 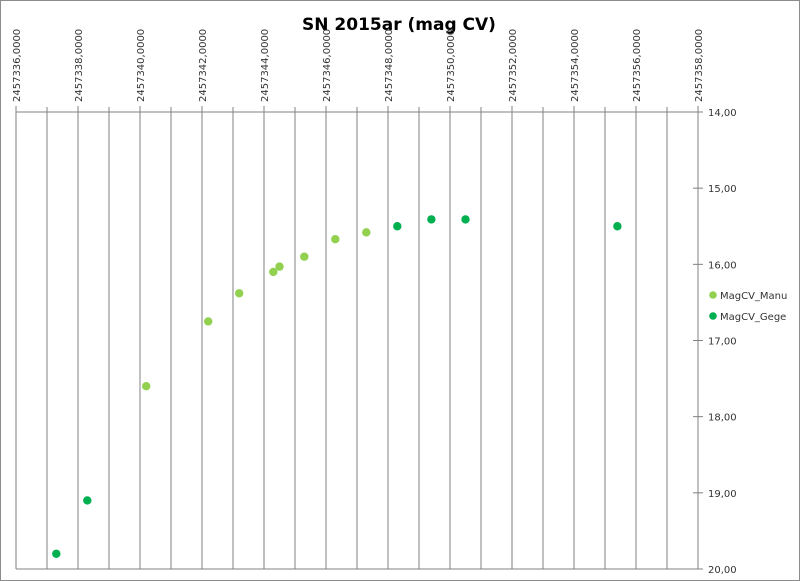 What do you see at coordinates (699, 65) in the screenshot?
I see `x-tick-label: 2457358,0000` at bounding box center [699, 65].